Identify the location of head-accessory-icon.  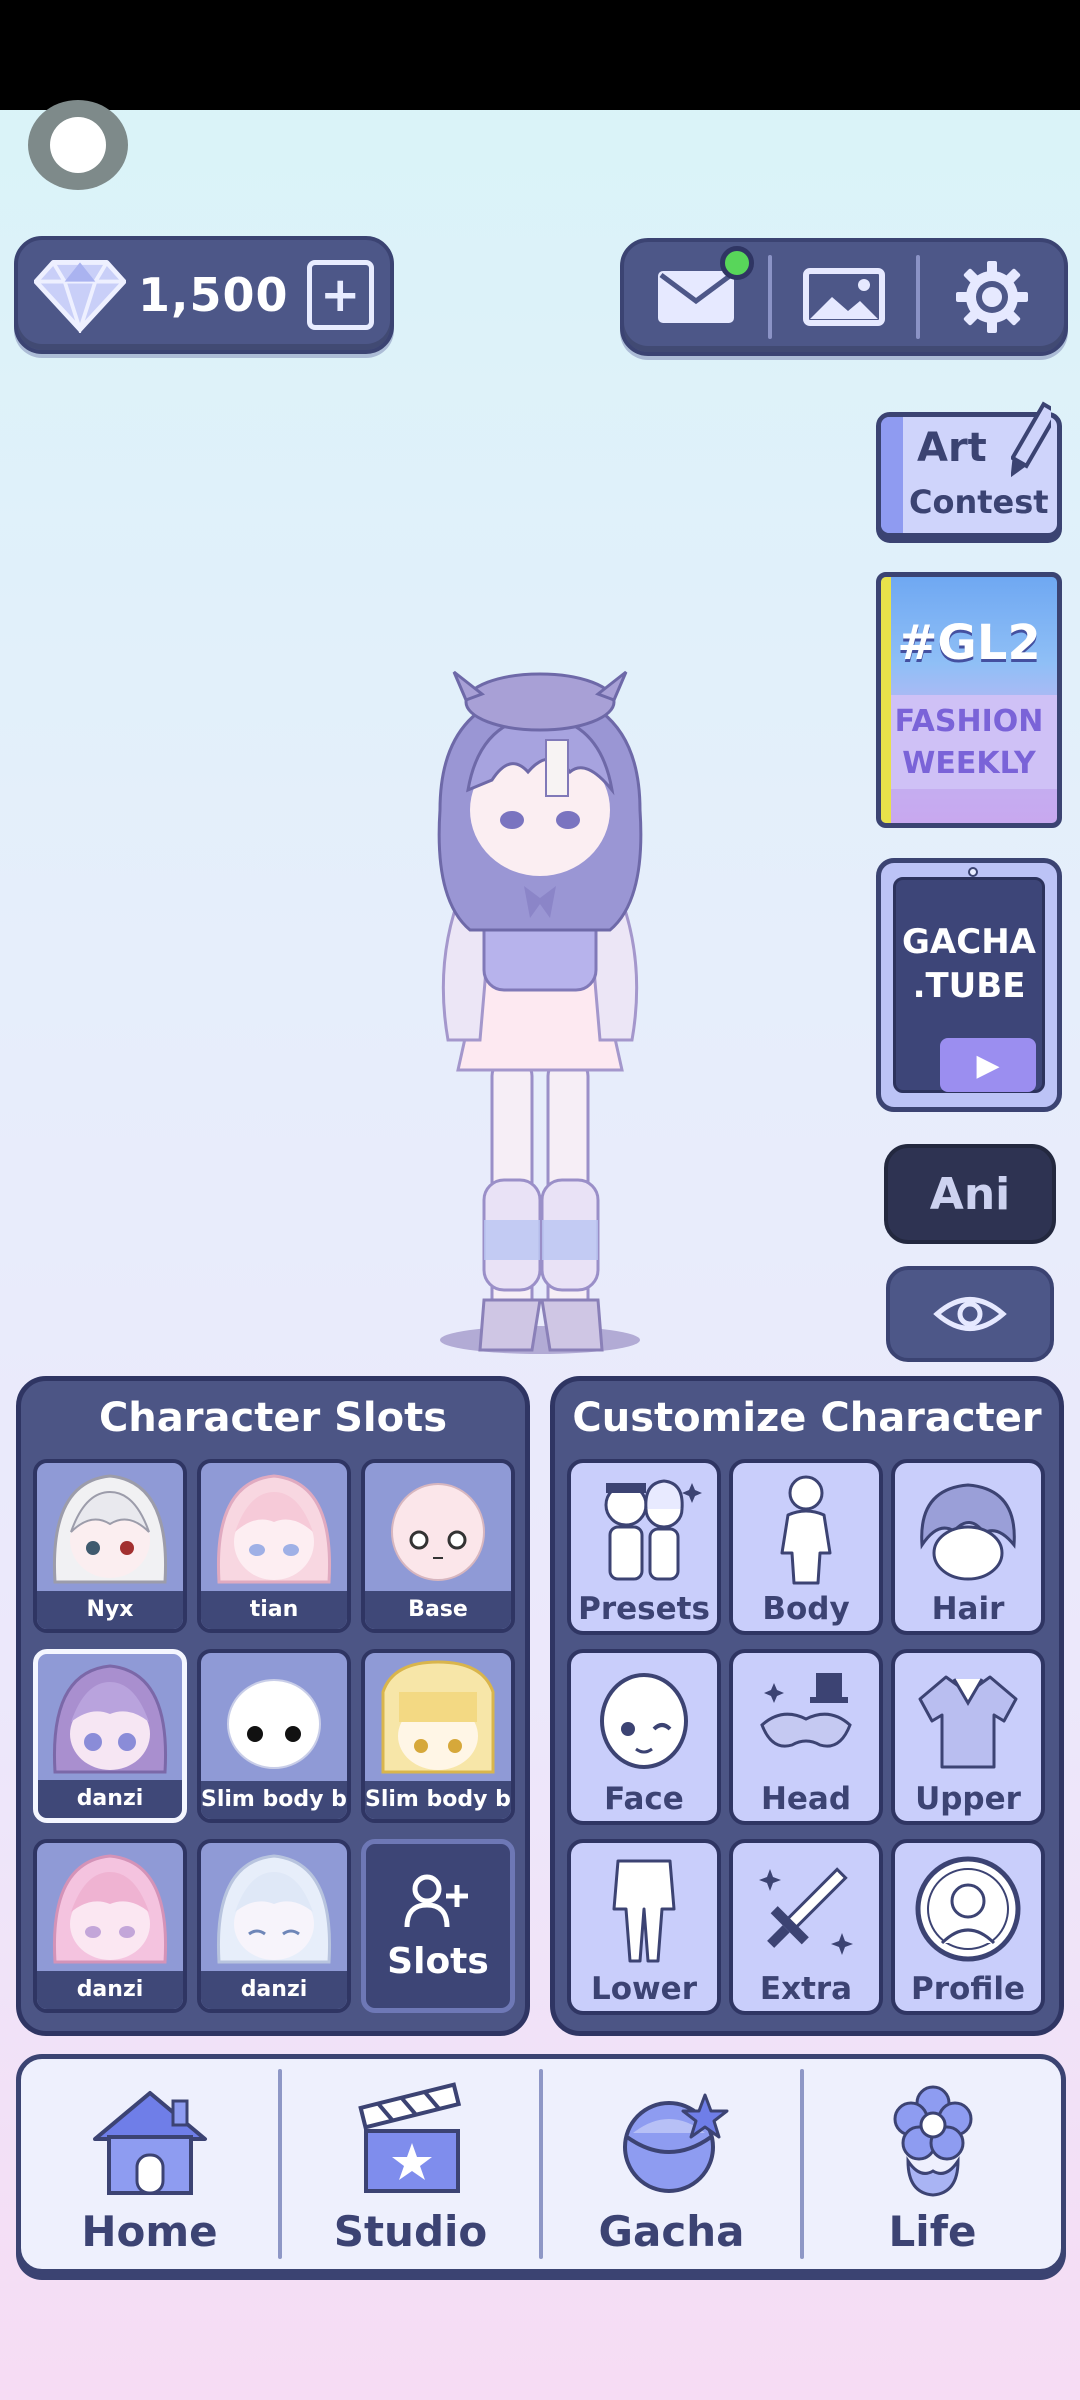
(806, 1719).